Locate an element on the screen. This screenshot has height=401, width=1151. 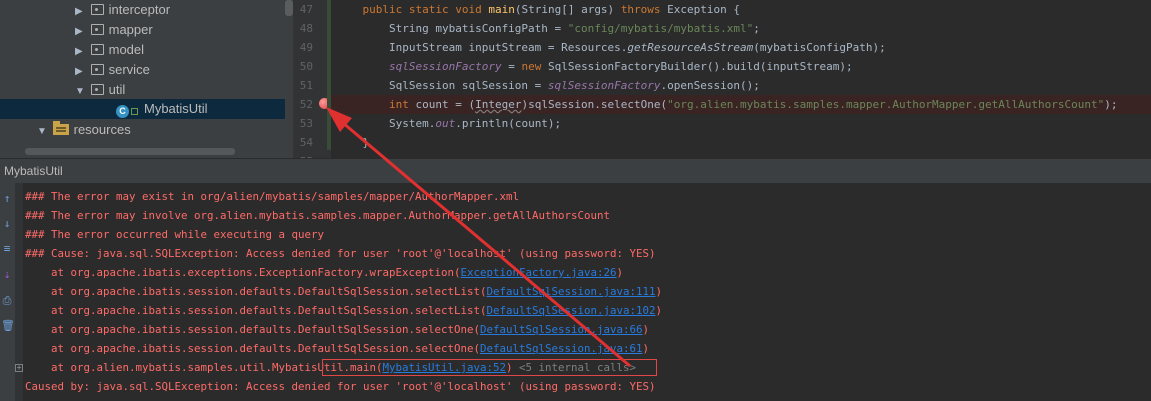
trash-icon: 🗑 is located at coordinates (8, 326).